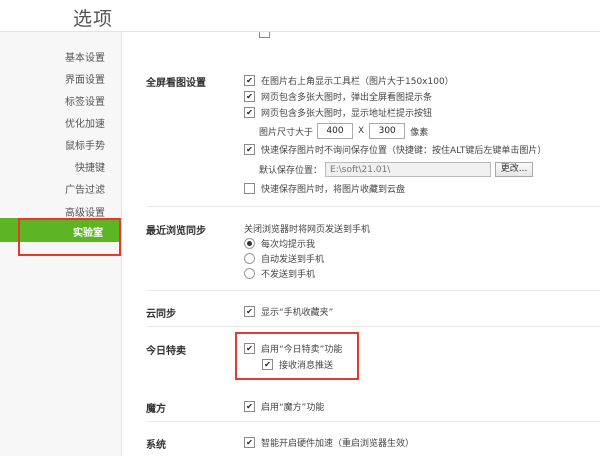  I want to click on sidebar-item-gestures: 鼠标手势, so click(85, 144).